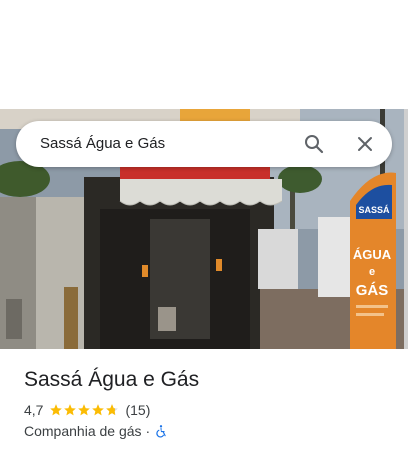 This screenshot has width=408, height=458. What do you see at coordinates (102, 144) in the screenshot?
I see `search-input: Sassá Água e Gás` at bounding box center [102, 144].